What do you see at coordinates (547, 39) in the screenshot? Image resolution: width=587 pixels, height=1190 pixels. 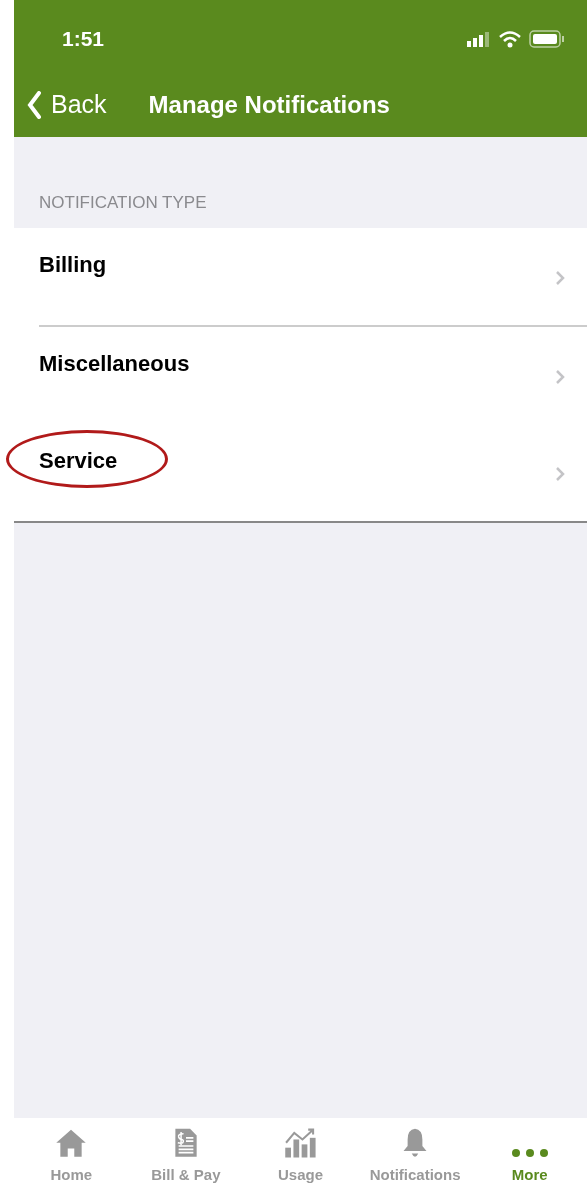 I see `battery-icon` at bounding box center [547, 39].